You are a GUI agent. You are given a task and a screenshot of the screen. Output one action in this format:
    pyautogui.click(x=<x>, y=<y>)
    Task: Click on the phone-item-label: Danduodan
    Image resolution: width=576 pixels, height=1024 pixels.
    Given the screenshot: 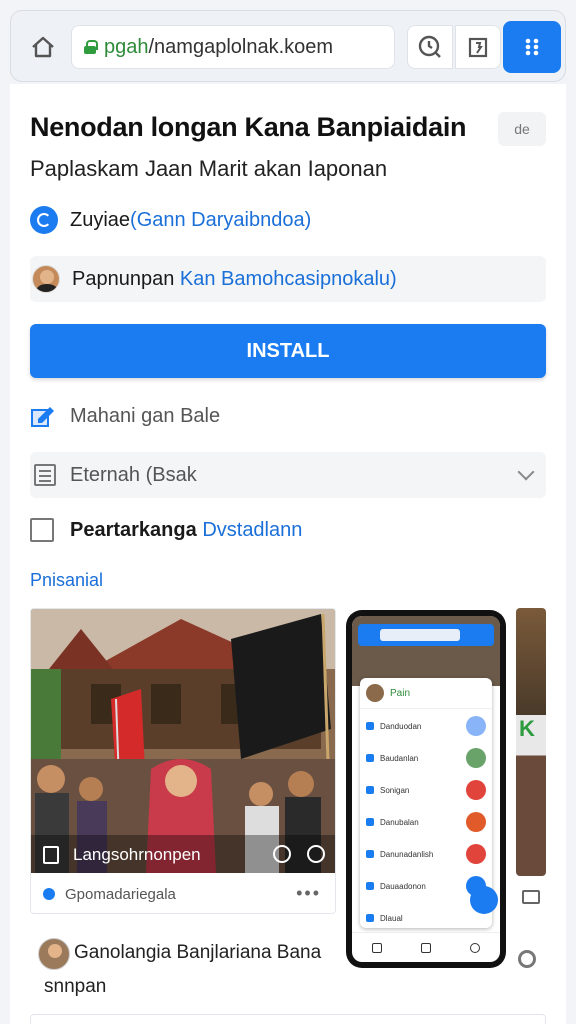 What is the action you would take?
    pyautogui.click(x=401, y=726)
    